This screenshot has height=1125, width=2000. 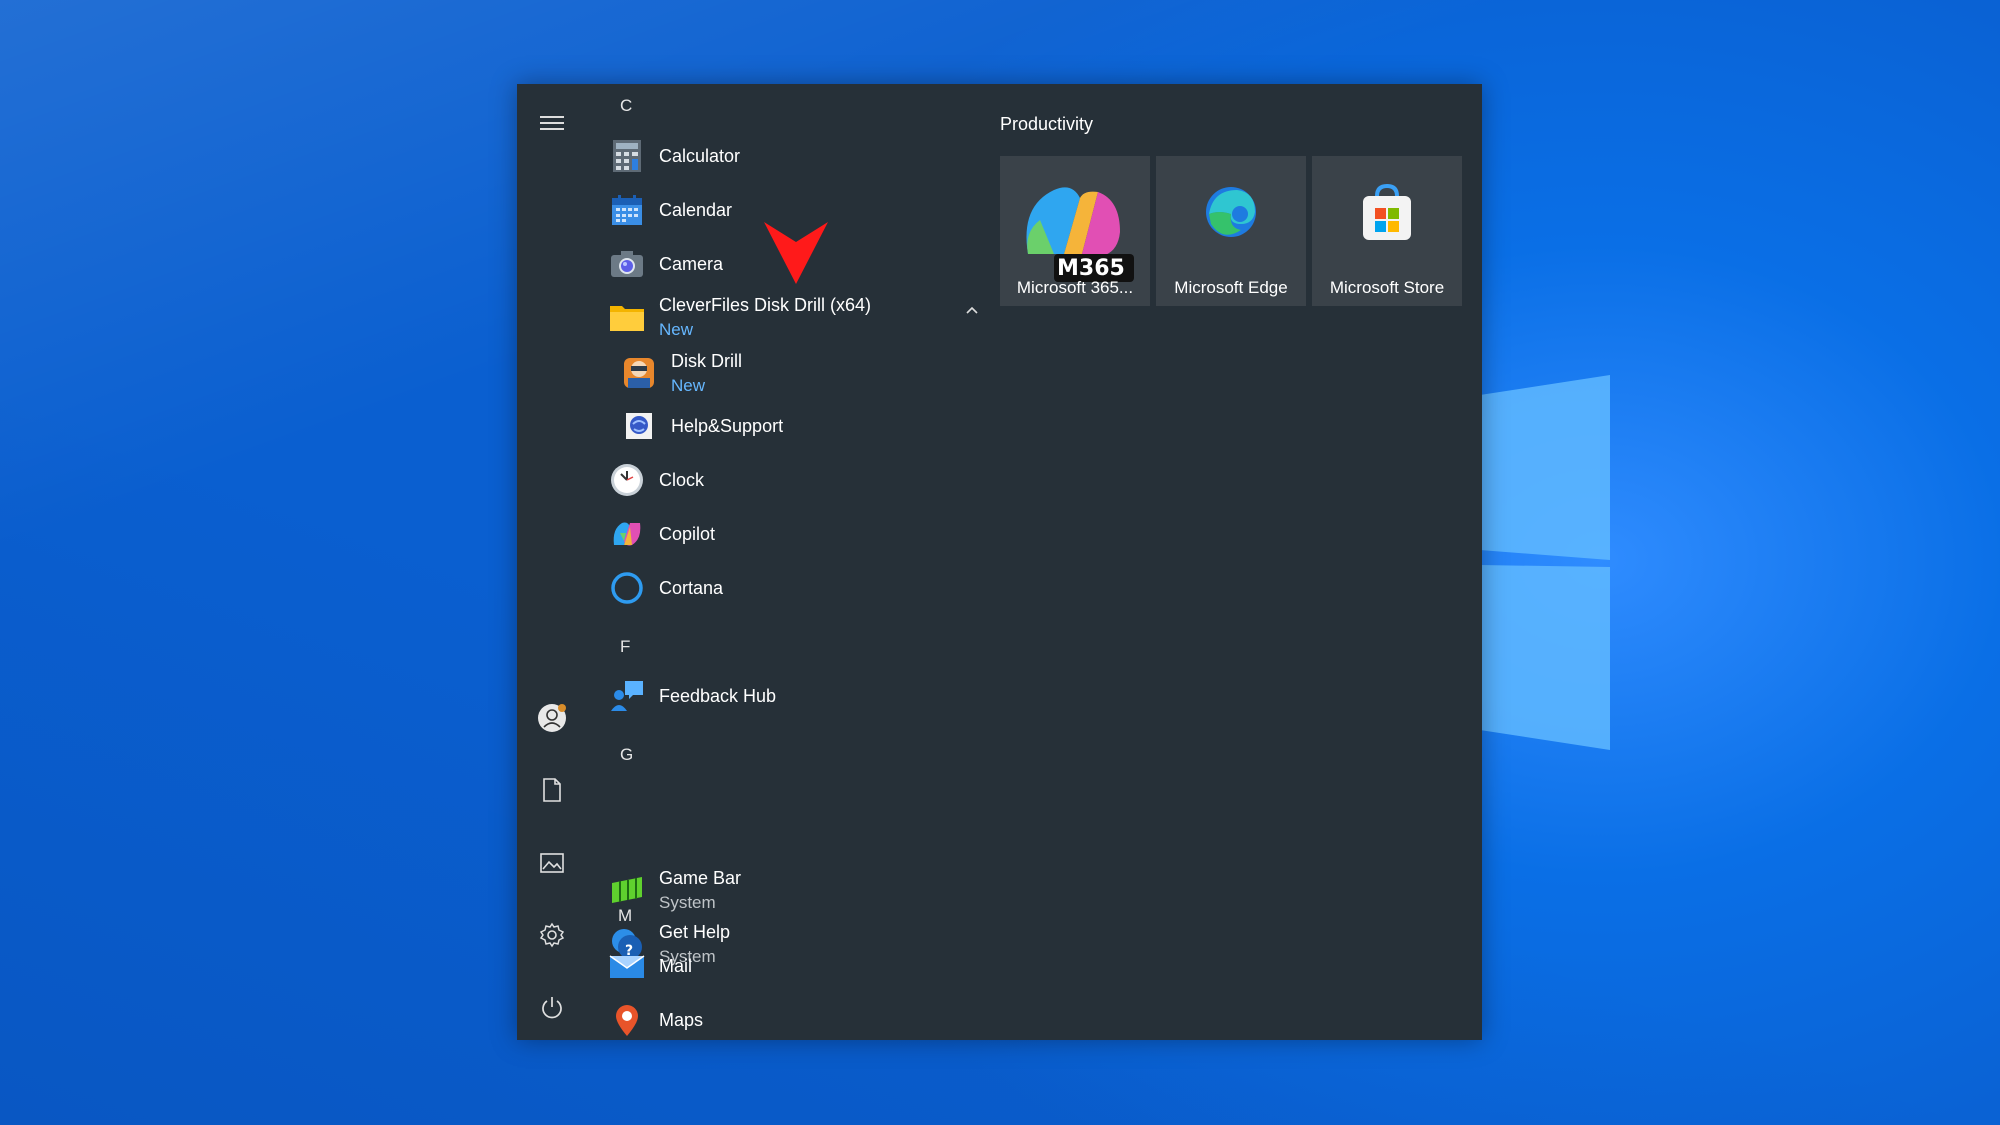 I want to click on app-name: Cortana, so click(x=691, y=587).